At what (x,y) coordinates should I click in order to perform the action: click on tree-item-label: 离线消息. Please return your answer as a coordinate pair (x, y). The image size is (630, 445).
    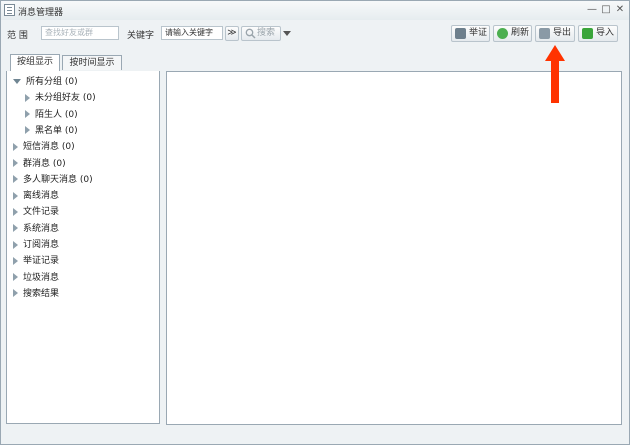
    Looking at the image, I should click on (41, 196).